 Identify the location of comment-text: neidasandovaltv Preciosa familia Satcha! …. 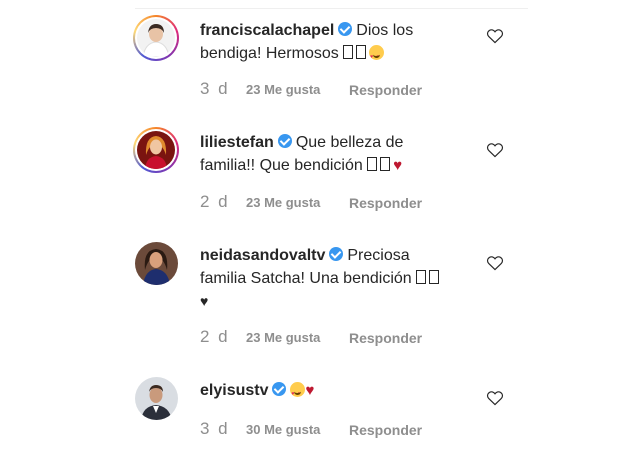
(340, 278).